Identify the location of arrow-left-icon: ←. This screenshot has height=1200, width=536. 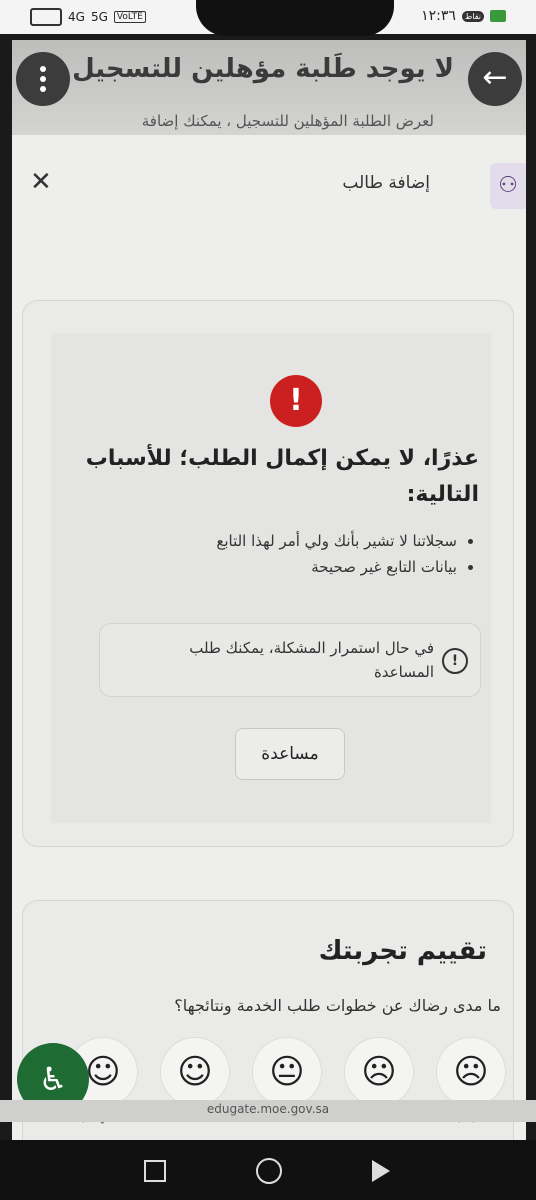
(495, 77).